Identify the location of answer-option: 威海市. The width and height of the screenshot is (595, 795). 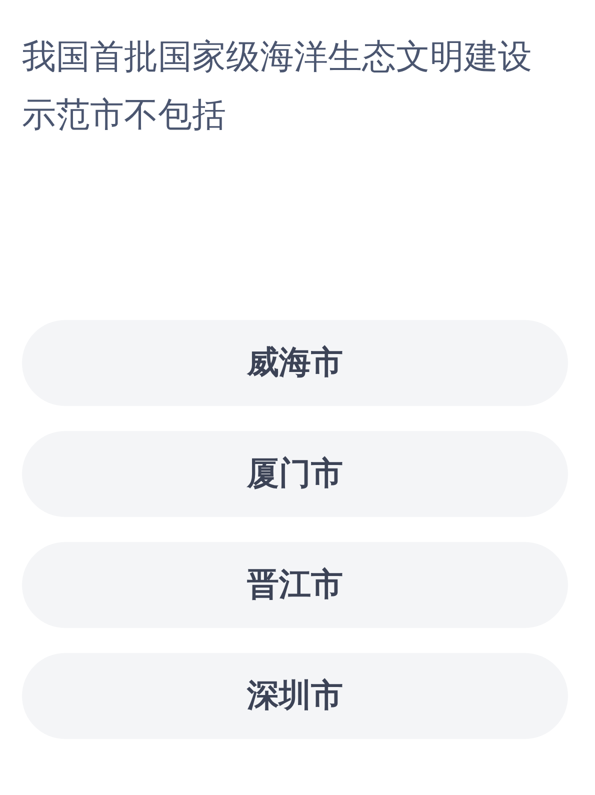
(295, 363).